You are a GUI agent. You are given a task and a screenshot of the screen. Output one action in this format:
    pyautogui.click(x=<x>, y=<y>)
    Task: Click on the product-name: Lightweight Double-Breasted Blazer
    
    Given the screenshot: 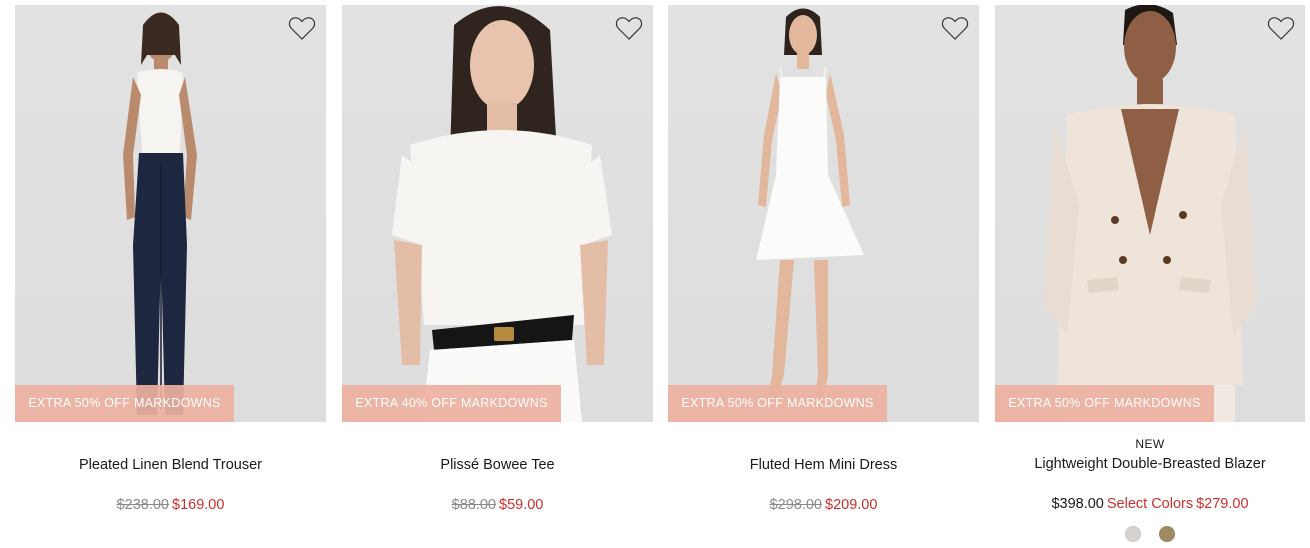 What is the action you would take?
    pyautogui.click(x=1150, y=464)
    